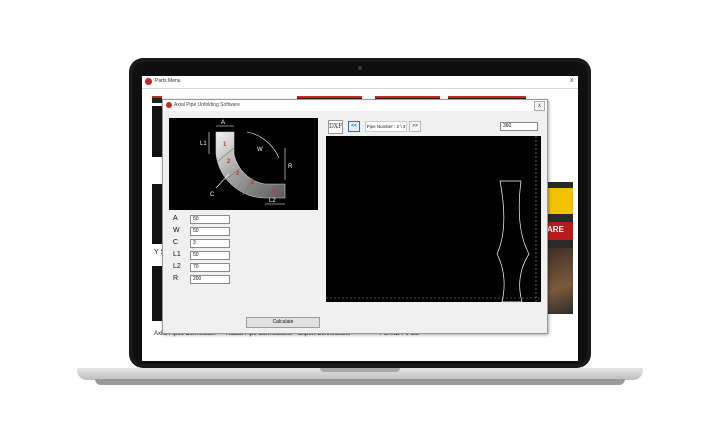 Image resolution: width=720 pixels, height=432 pixels. Describe the element at coordinates (260, 150) in the screenshot. I see `diagram-label-w: W` at that location.